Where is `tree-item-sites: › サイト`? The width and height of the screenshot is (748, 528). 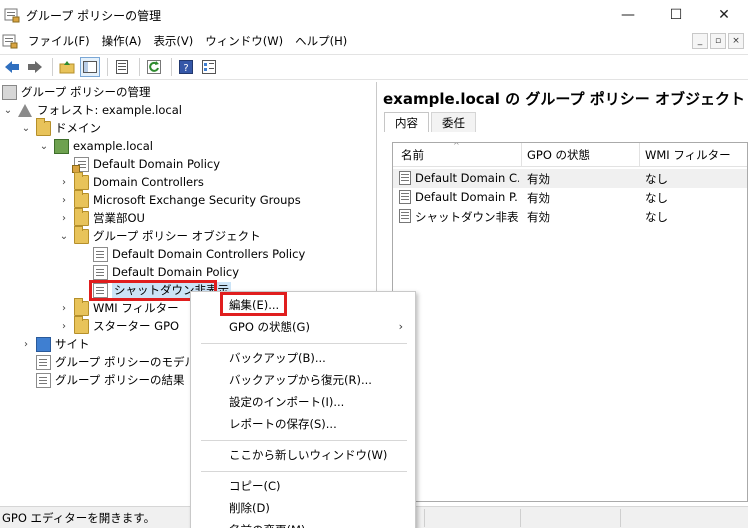 tree-item-sites: › サイト is located at coordinates (55, 344).